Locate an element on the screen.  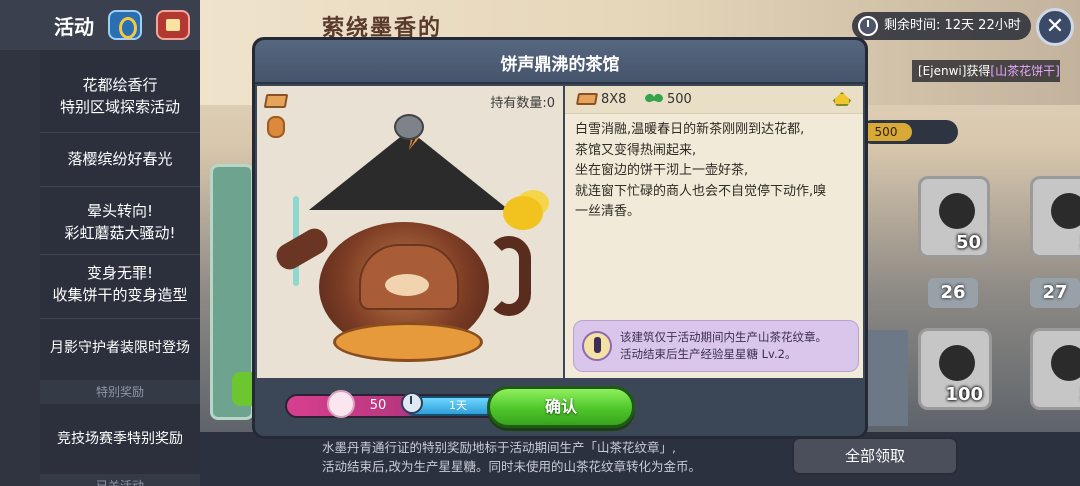
locked-column is located at coordinates (887, 378).